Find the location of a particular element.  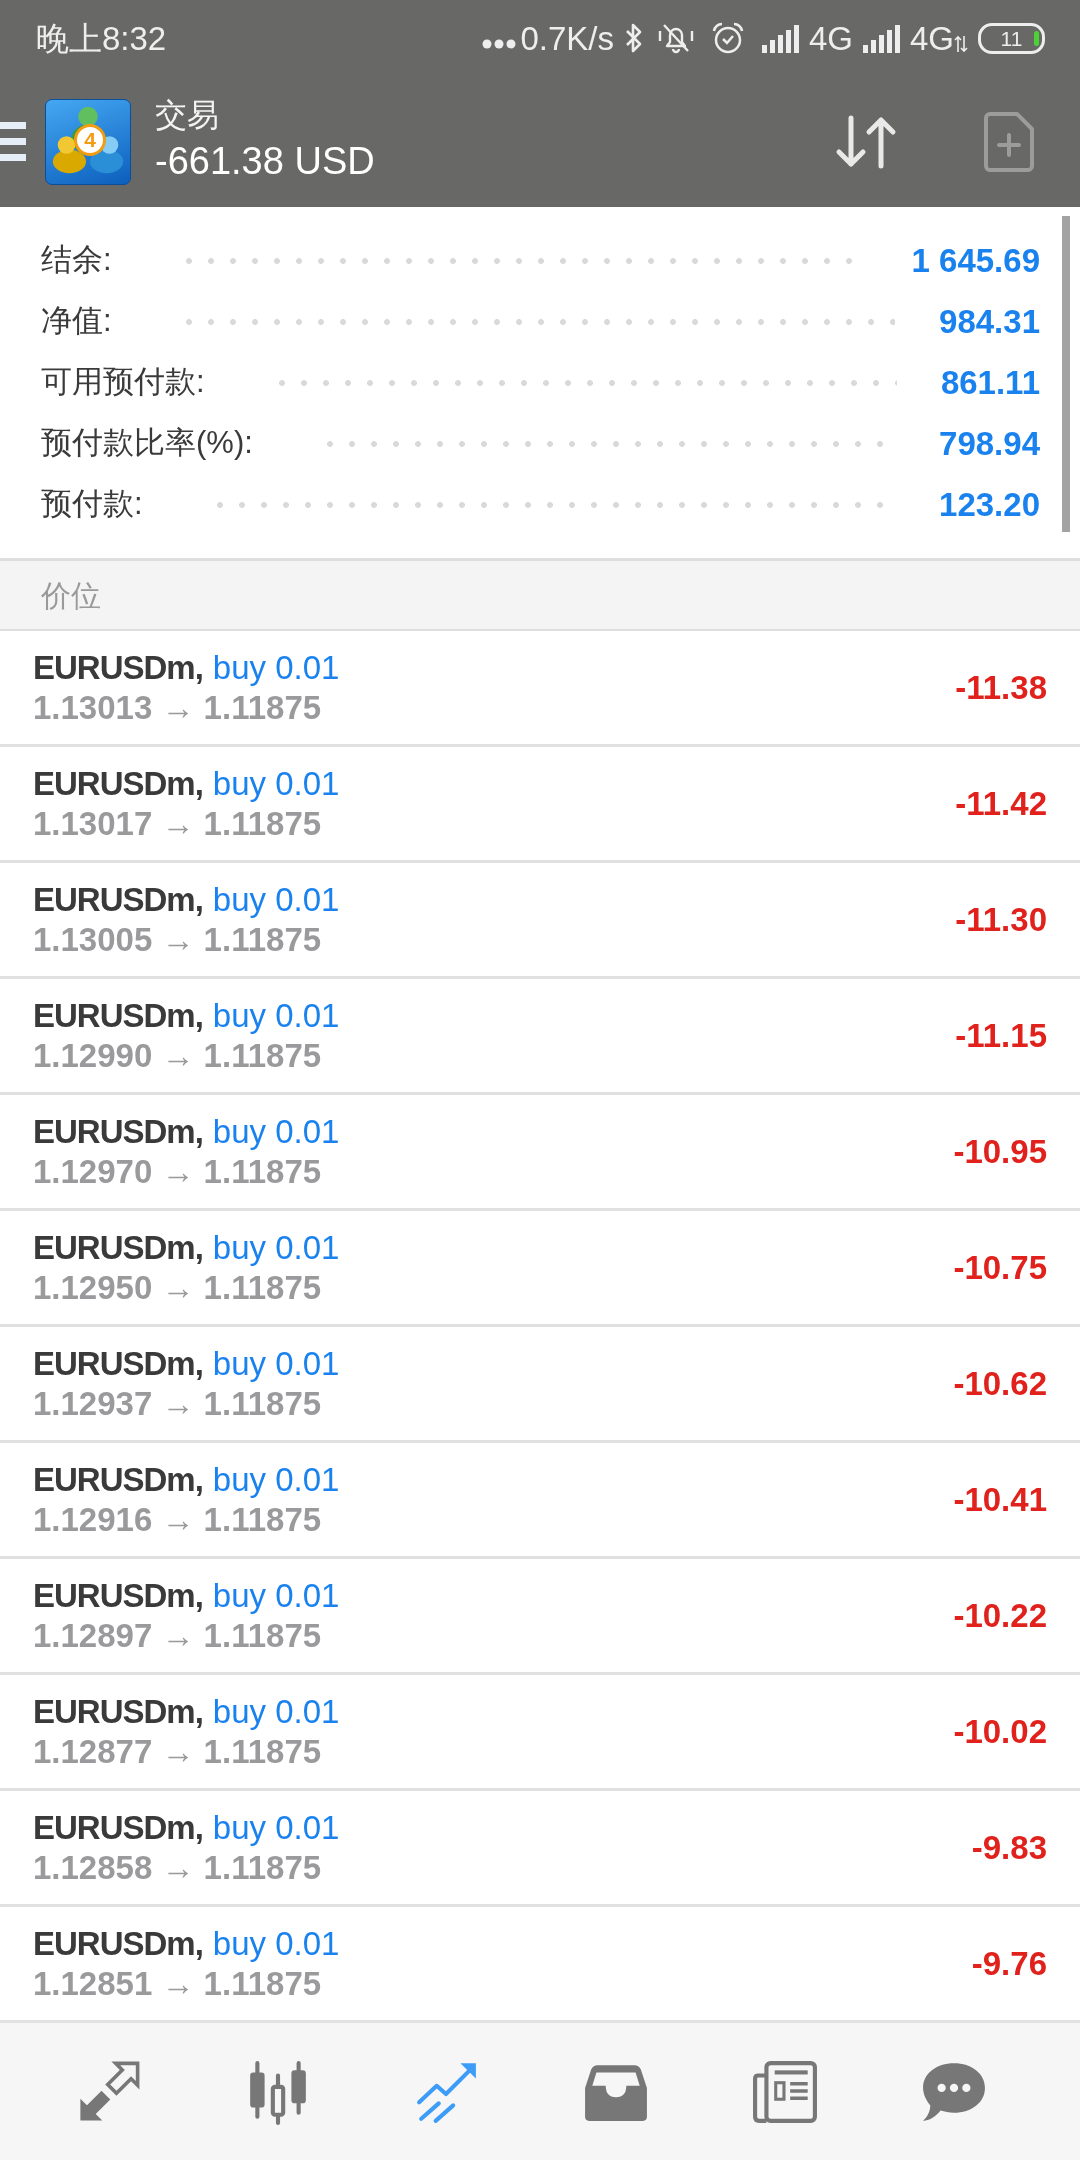

nav-tab is located at coordinates (784, 2091).